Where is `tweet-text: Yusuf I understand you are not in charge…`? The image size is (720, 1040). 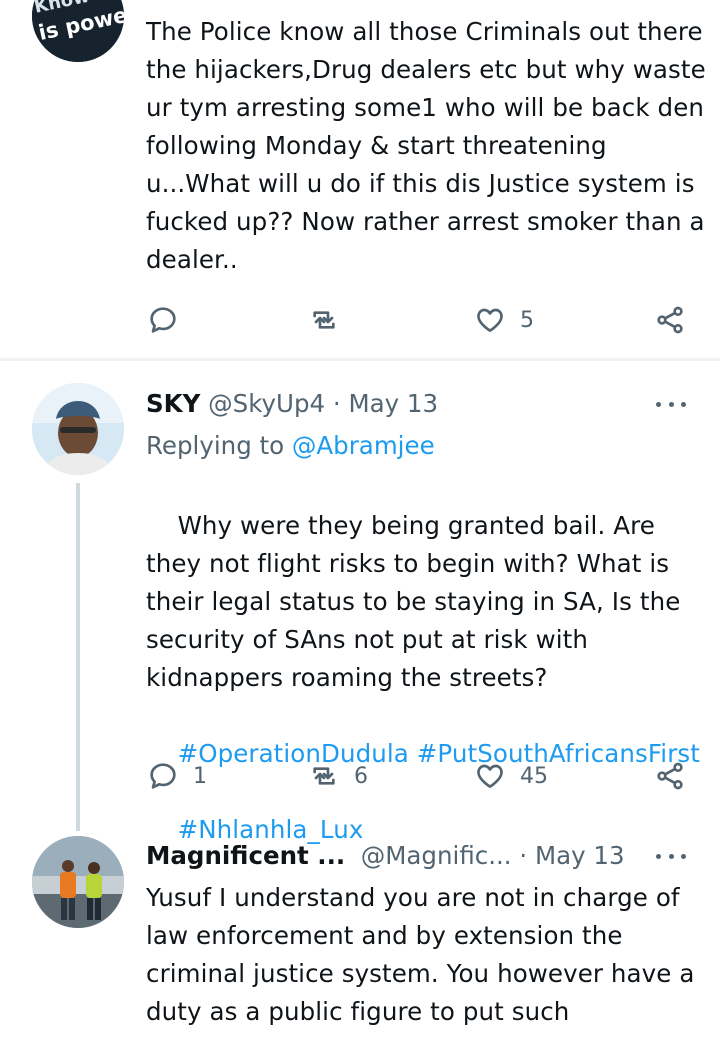
tweet-text: Yusuf I understand you are not in charge… is located at coordinates (424, 954).